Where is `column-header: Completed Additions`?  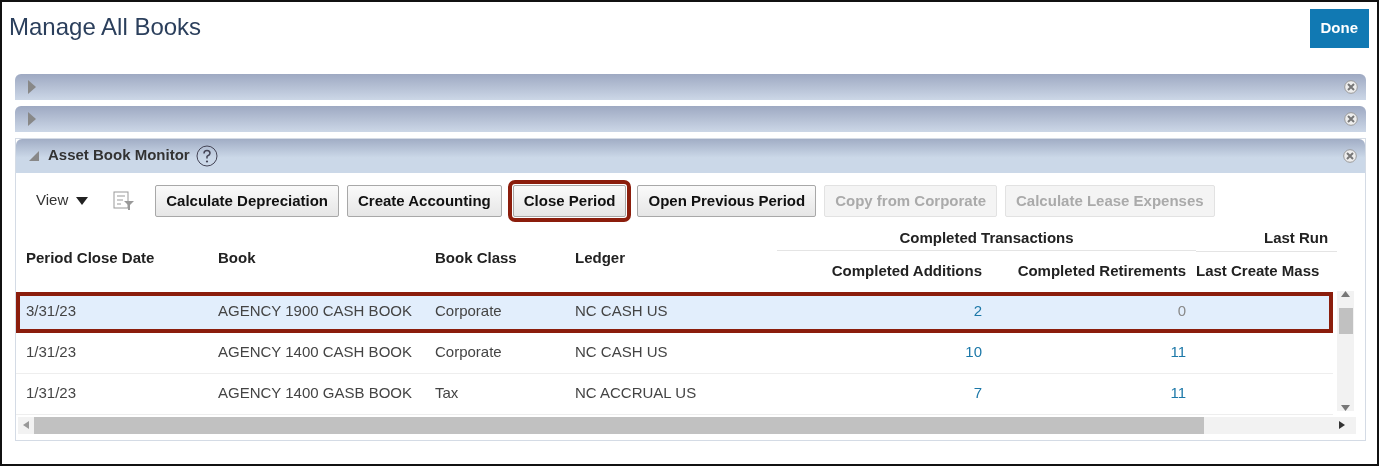 column-header: Completed Additions is located at coordinates (906, 271).